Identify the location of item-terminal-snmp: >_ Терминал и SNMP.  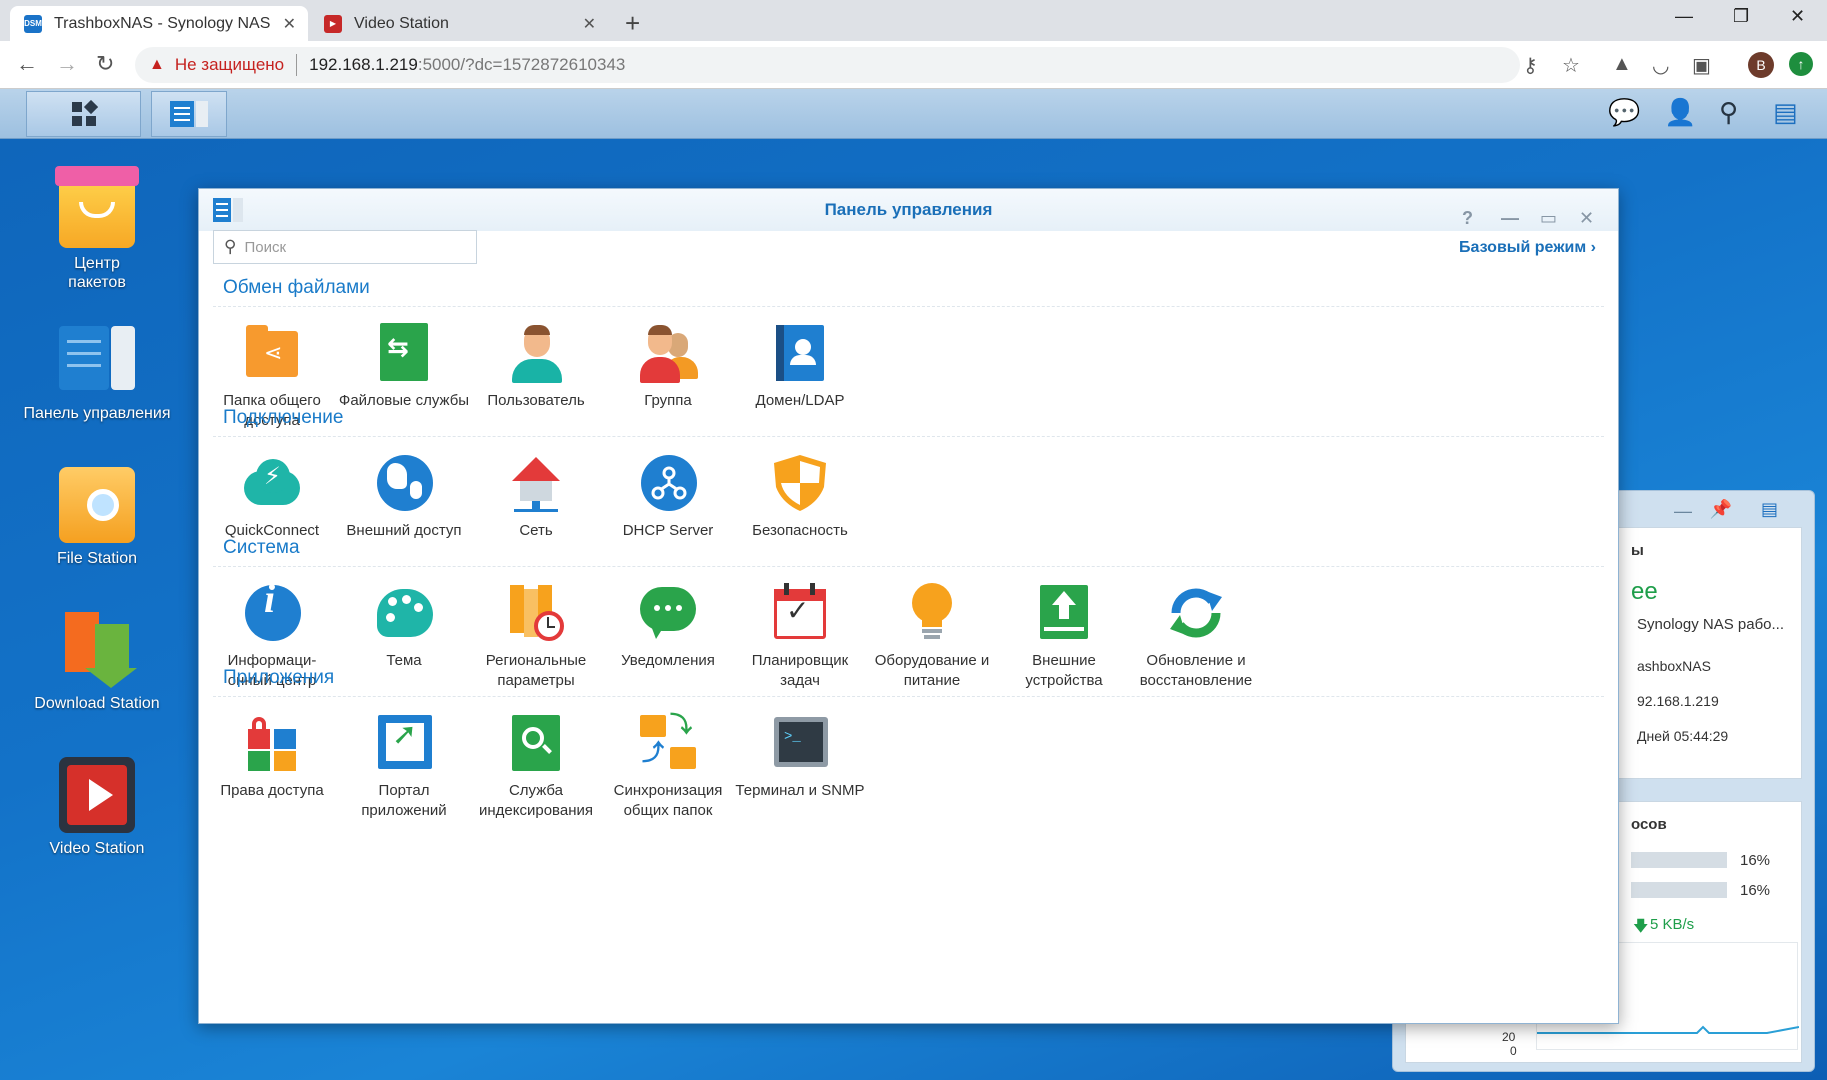
(800, 757).